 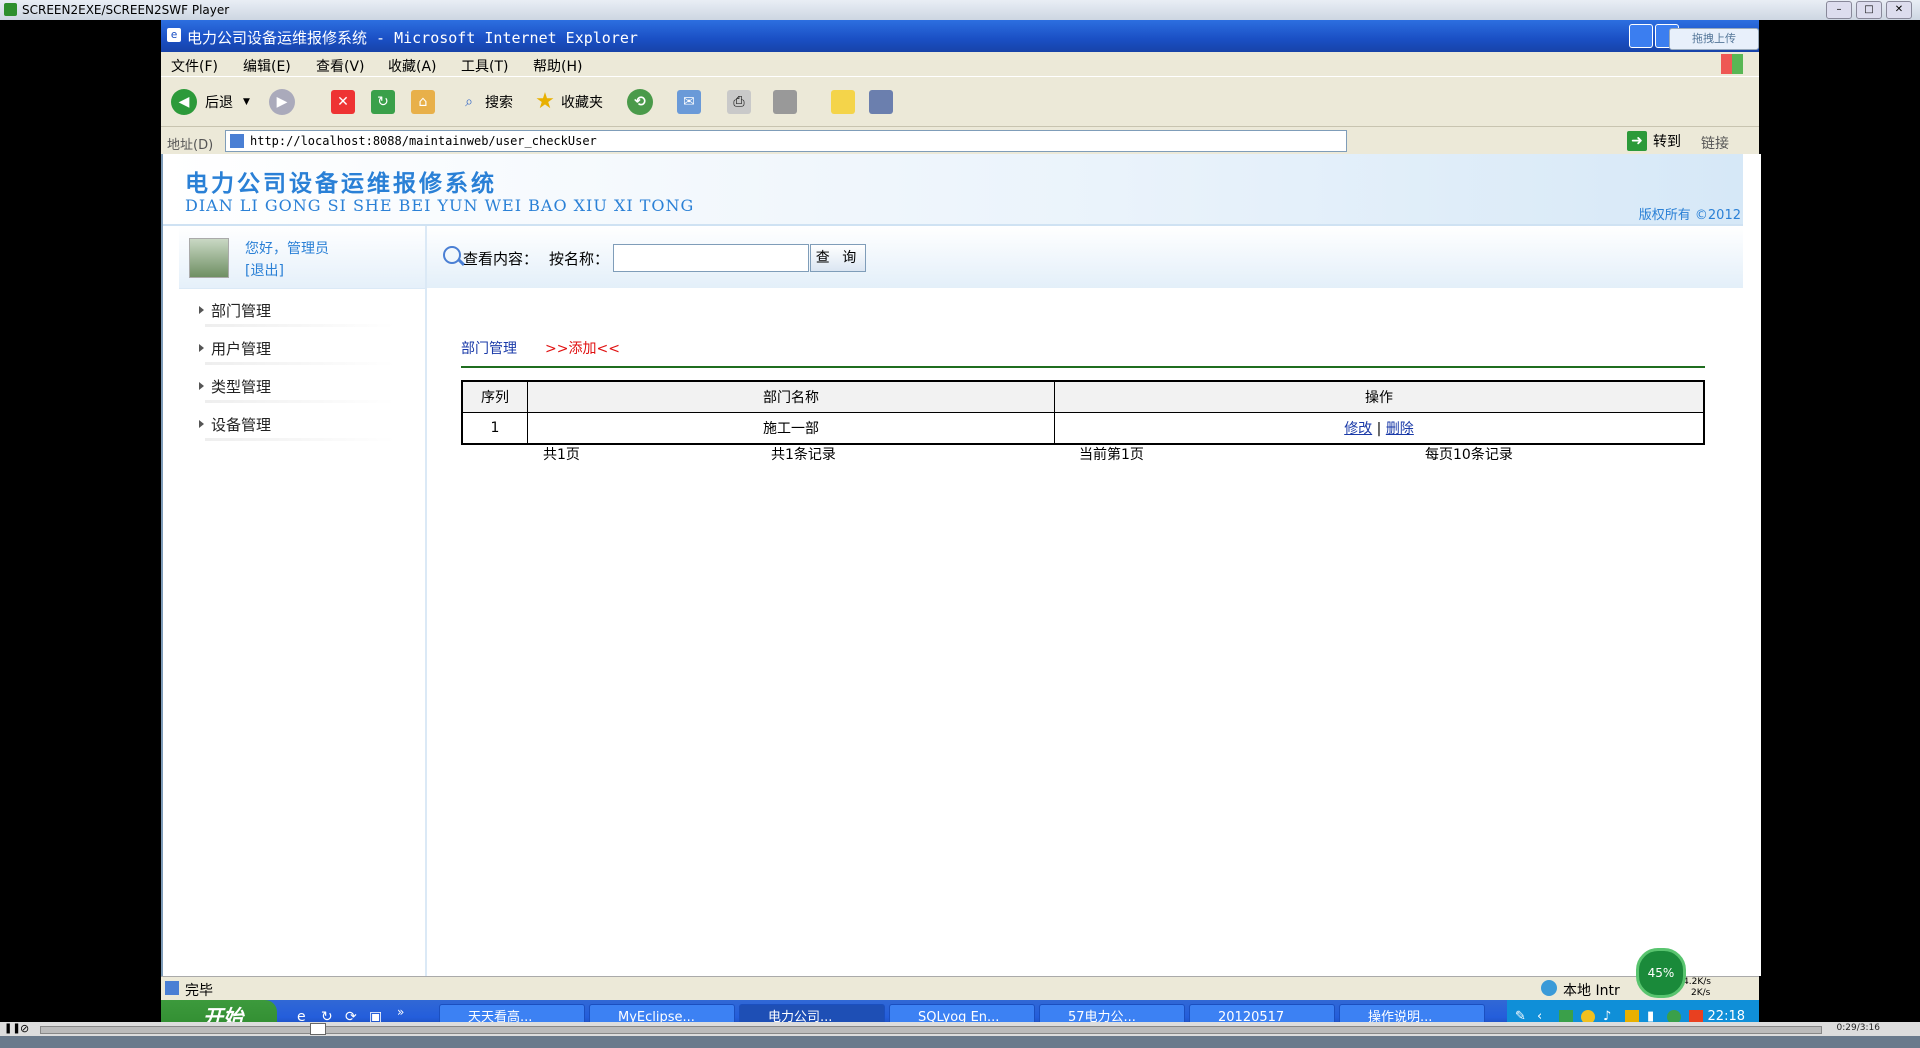 I want to click on upload-speed: 4.2K/s, so click(x=1697, y=982).